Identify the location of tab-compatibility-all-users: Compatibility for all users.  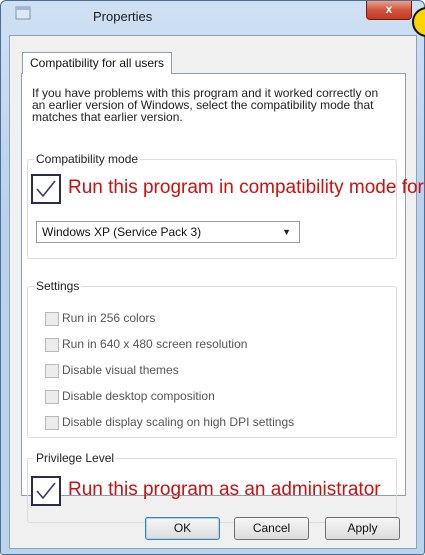
(97, 63).